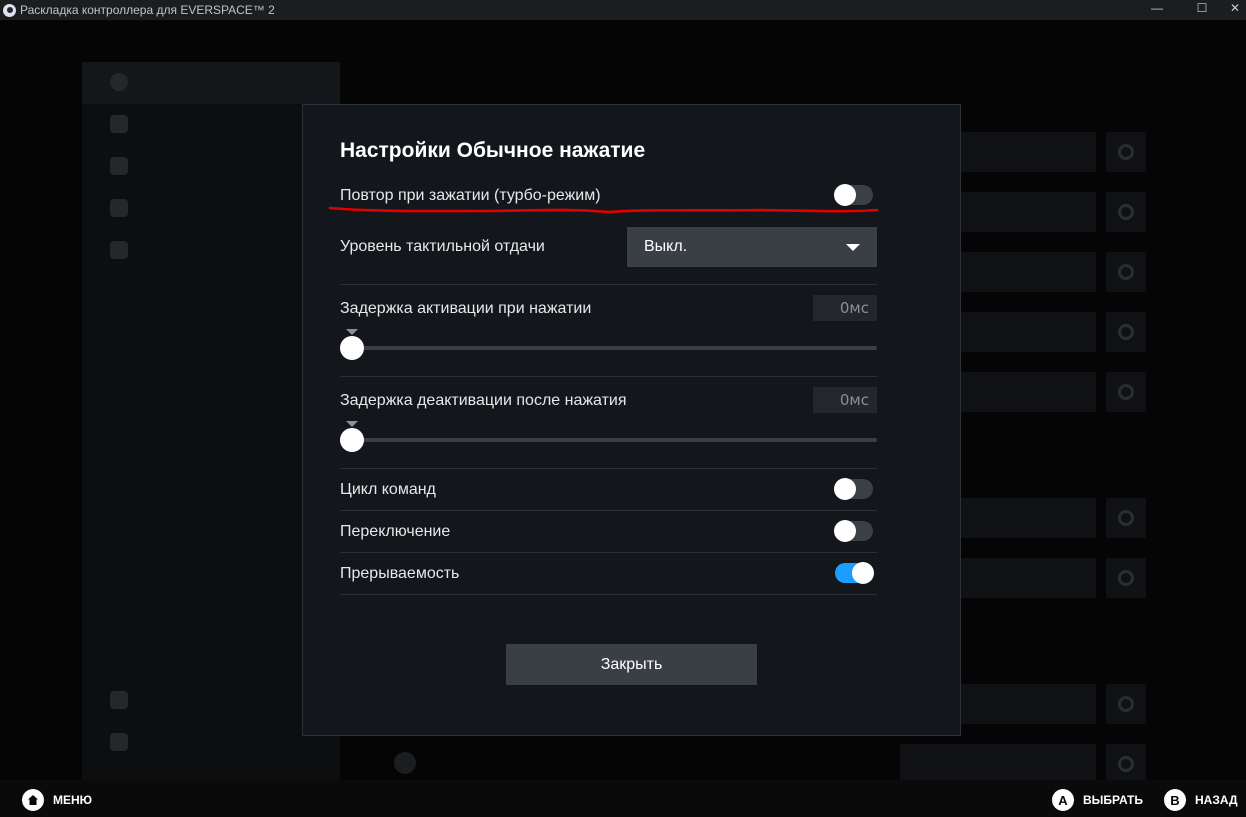 This screenshot has width=1246, height=817. What do you see at coordinates (483, 400) in the screenshot?
I see `deactivation-delay-label: Задержка деактивации после нажатия` at bounding box center [483, 400].